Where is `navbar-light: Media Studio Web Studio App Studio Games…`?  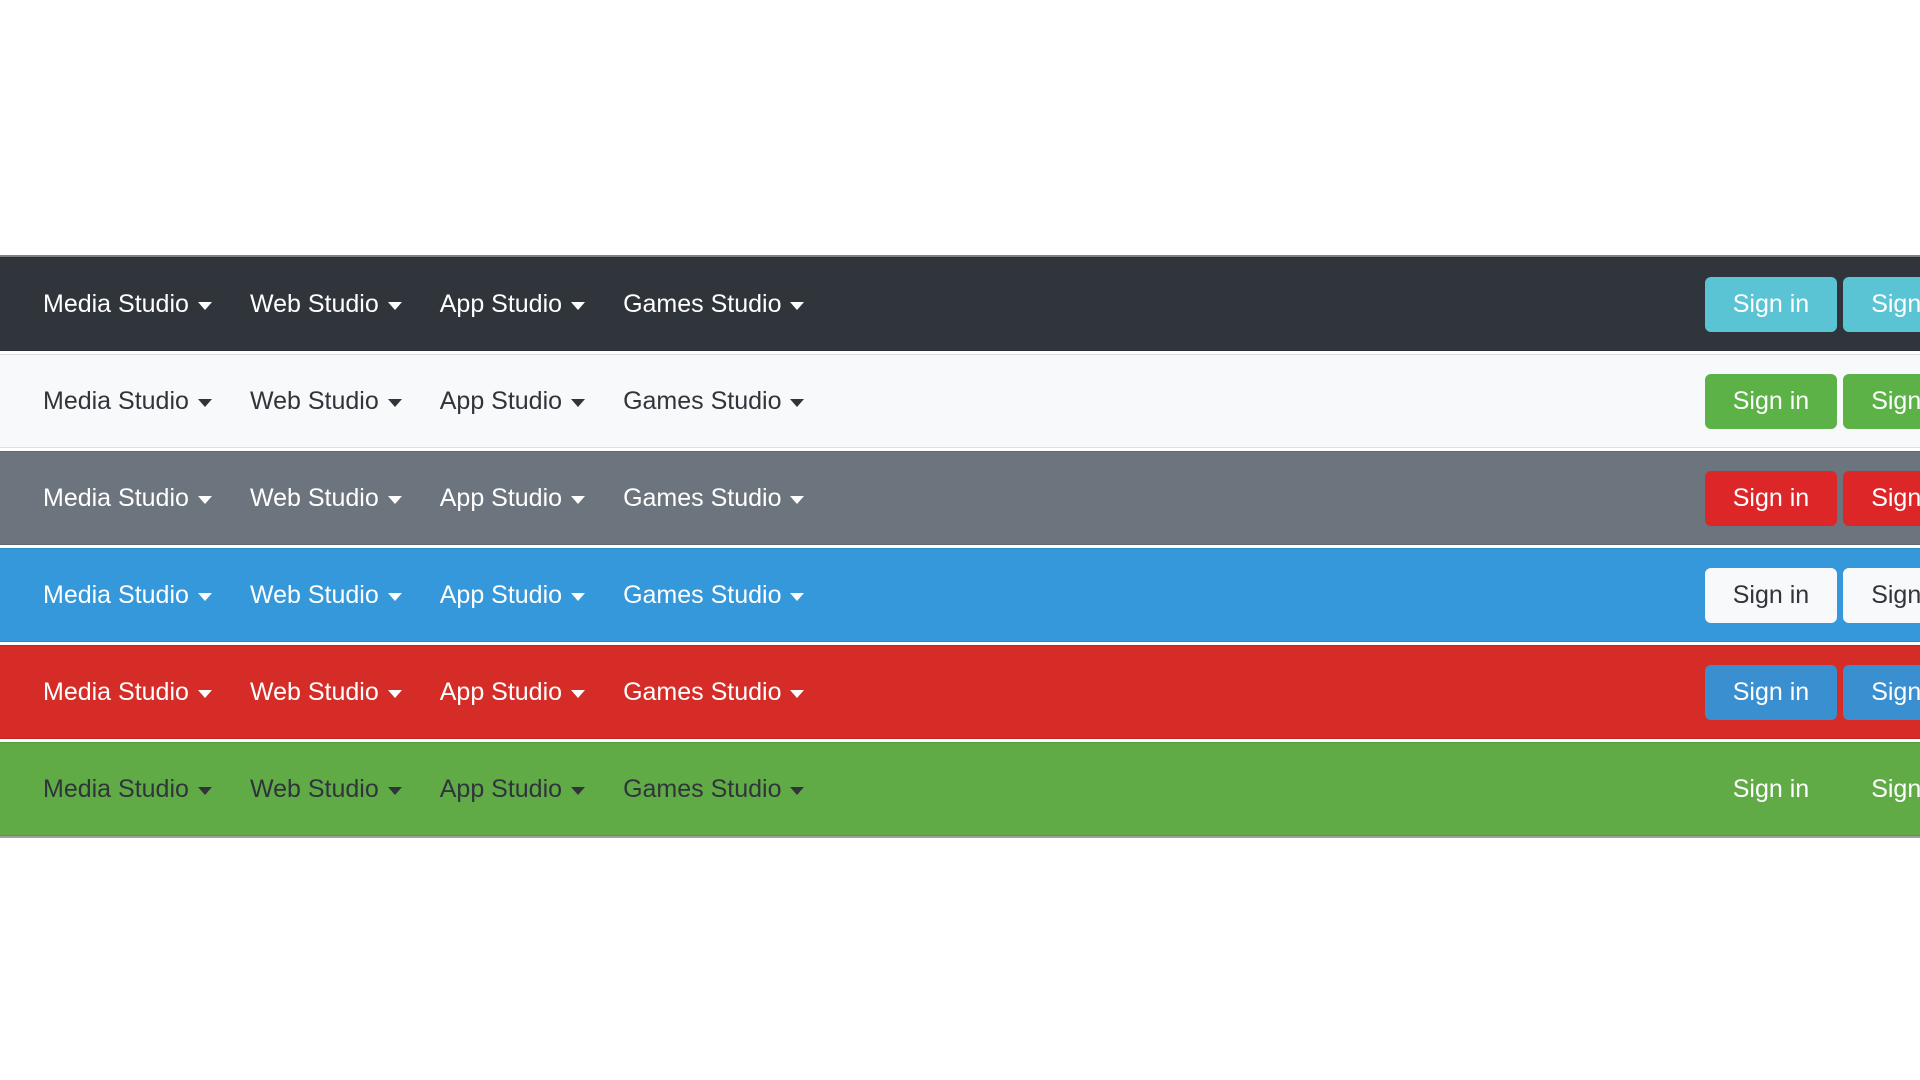
navbar-light: Media Studio Web Studio App Studio Games… is located at coordinates (960, 401).